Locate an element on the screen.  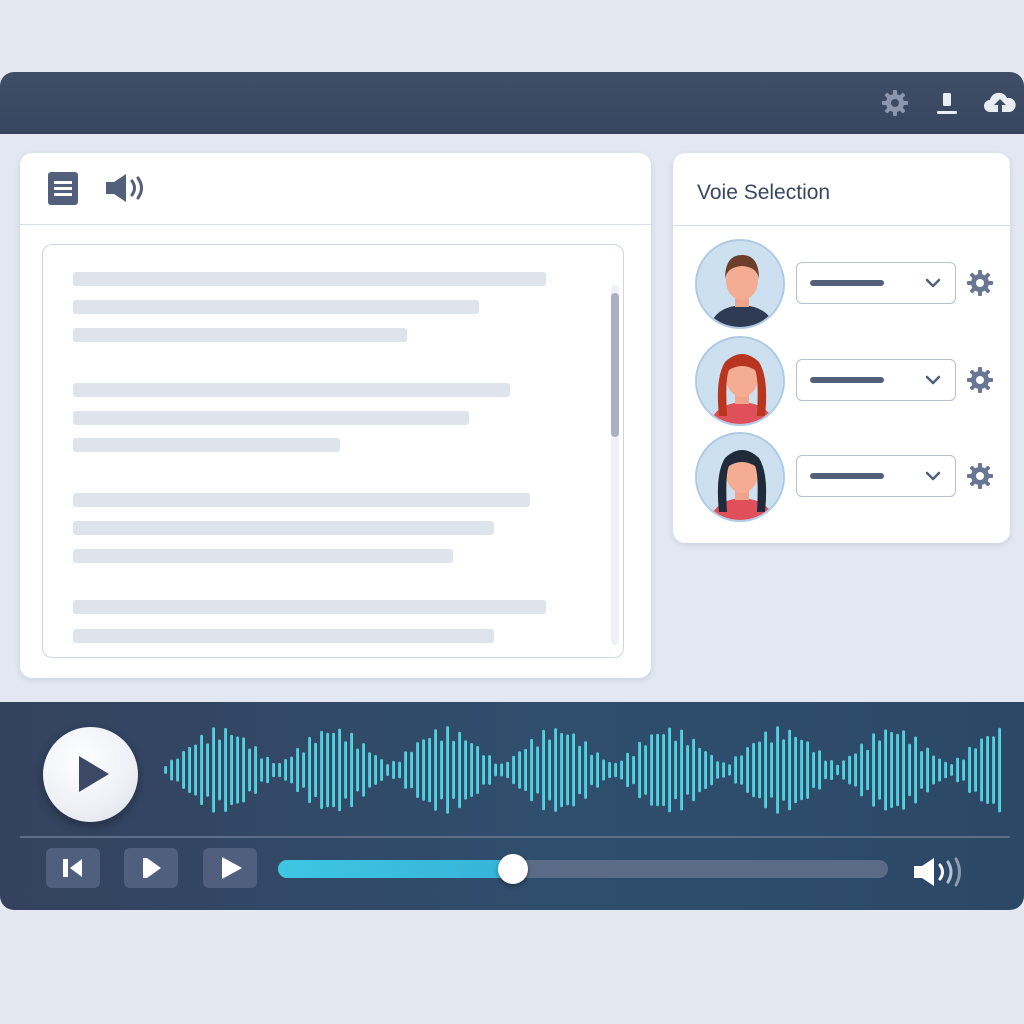
play-small-button is located at coordinates (230, 868).